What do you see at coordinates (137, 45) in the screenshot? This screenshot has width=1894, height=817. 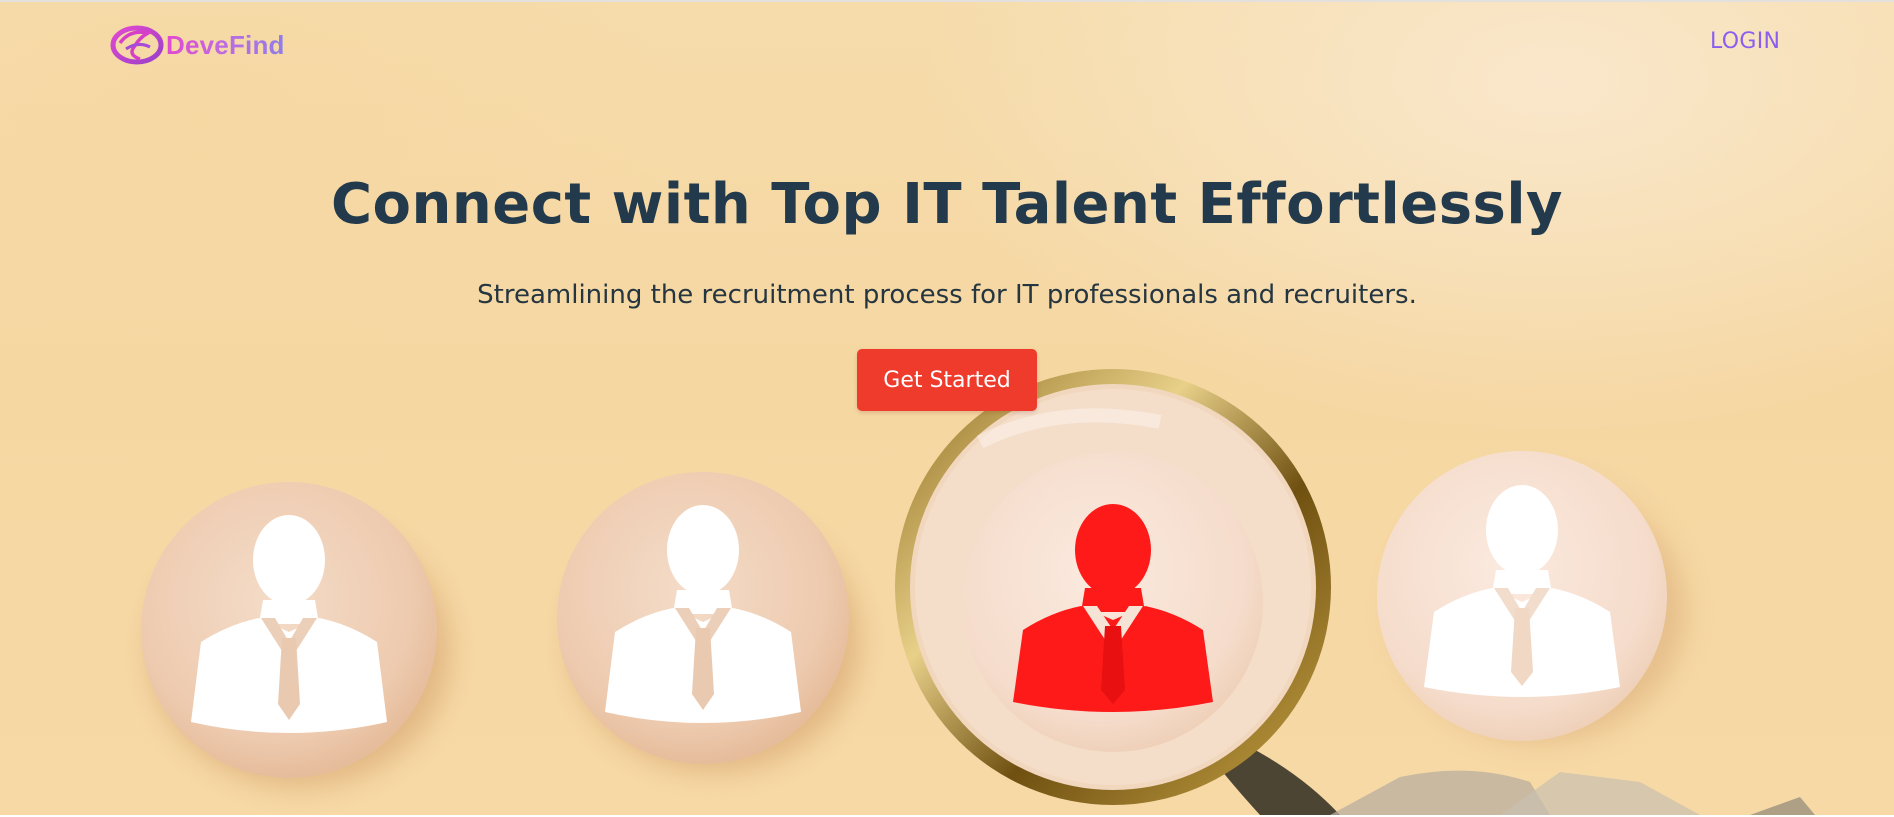 I see `swirl-logo-icon` at bounding box center [137, 45].